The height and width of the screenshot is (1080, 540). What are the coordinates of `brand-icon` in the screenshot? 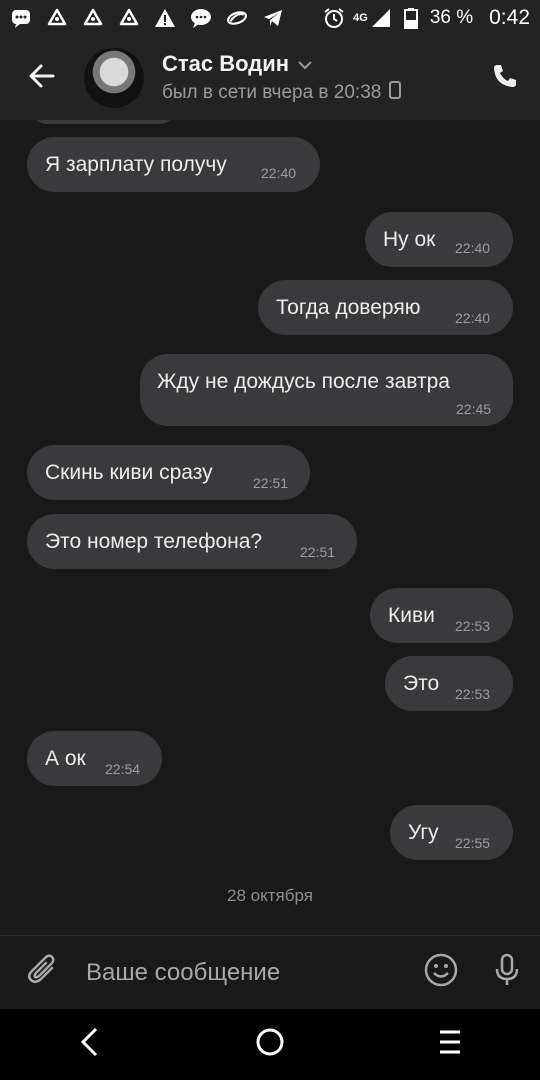 It's located at (237, 18).